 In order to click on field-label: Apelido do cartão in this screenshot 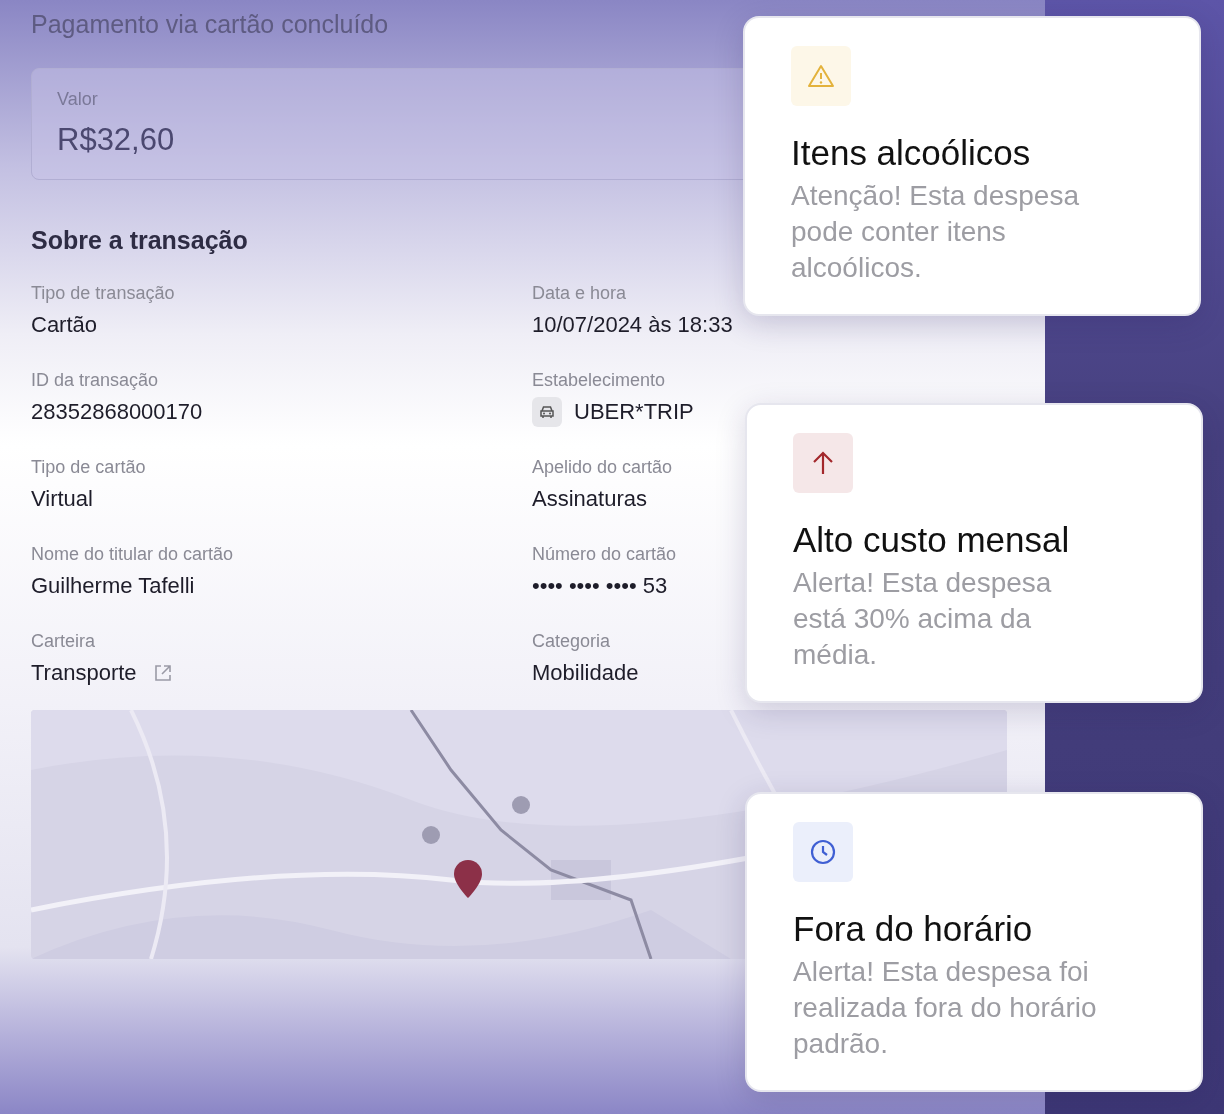, I will do `click(602, 467)`.